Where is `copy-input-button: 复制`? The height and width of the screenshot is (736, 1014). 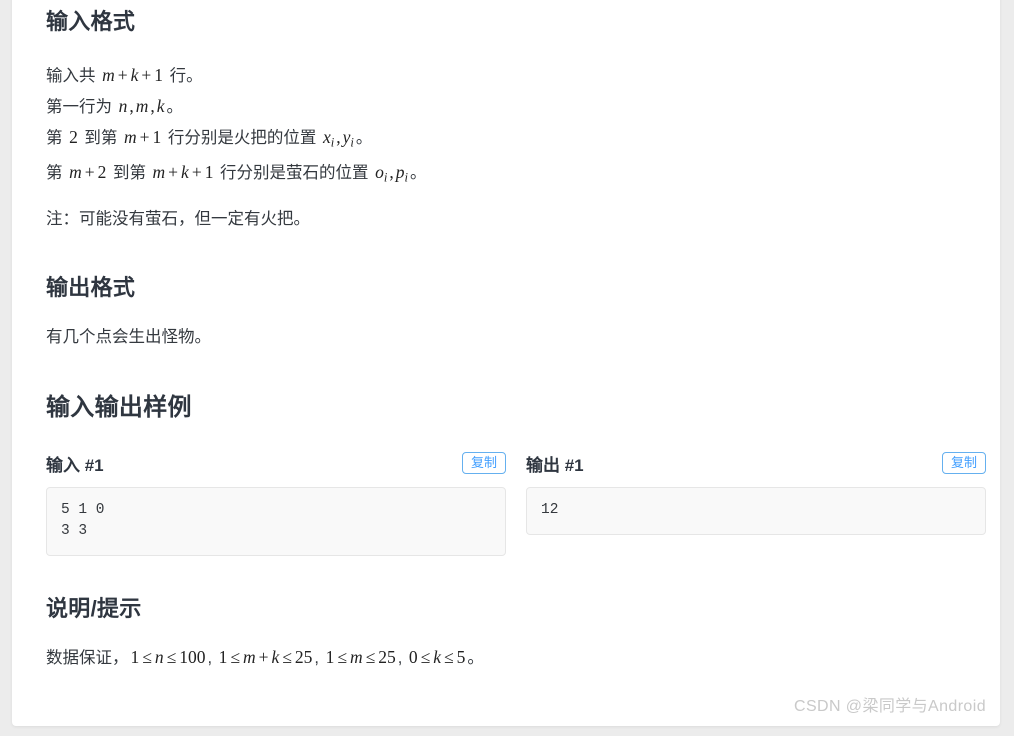 copy-input-button: 复制 is located at coordinates (483, 463).